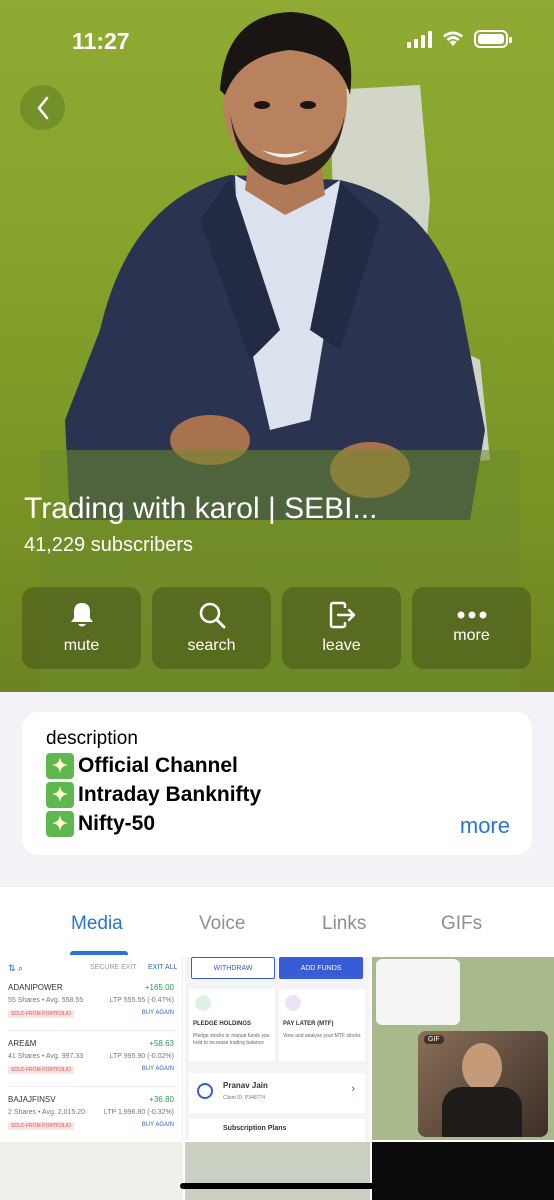 This screenshot has height=1200, width=554. What do you see at coordinates (341, 645) in the screenshot?
I see `leave-label: leave` at bounding box center [341, 645].